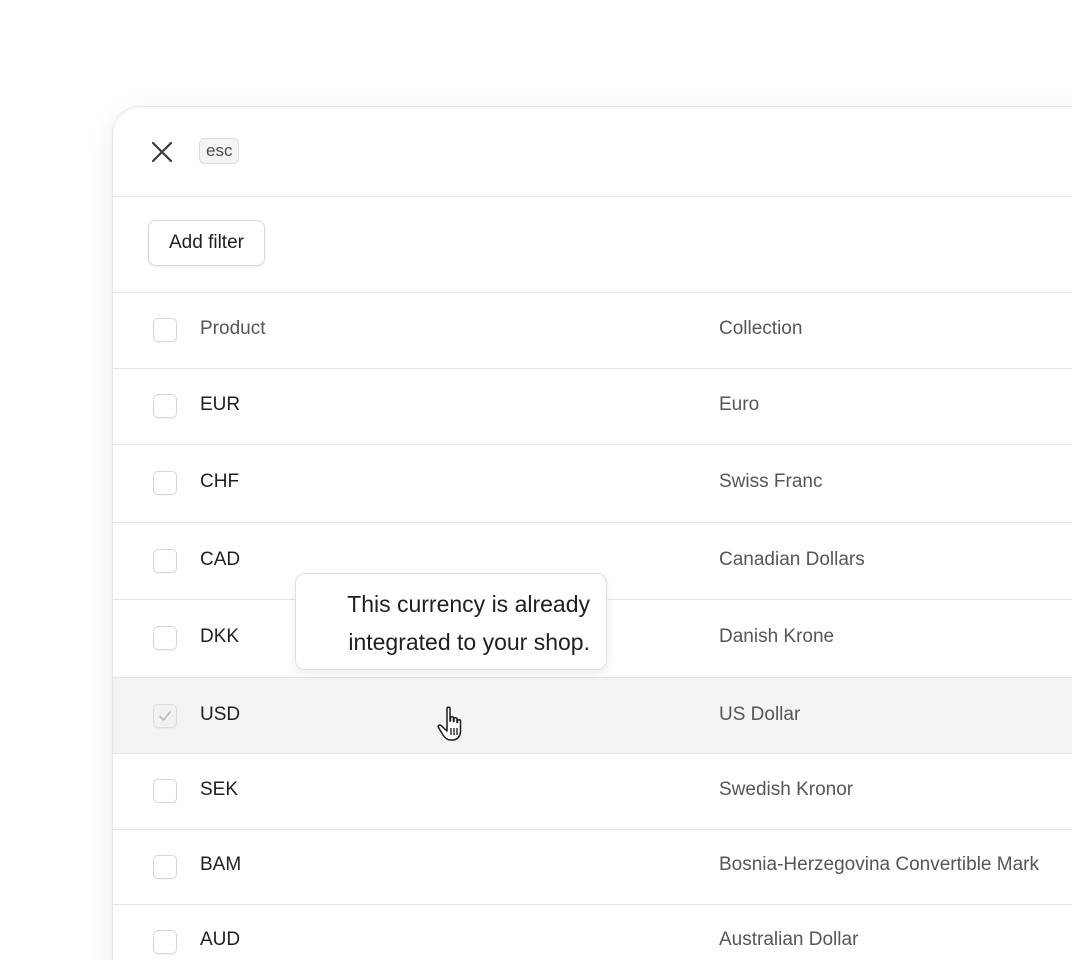  I want to click on modal-header: esc, so click(592, 152).